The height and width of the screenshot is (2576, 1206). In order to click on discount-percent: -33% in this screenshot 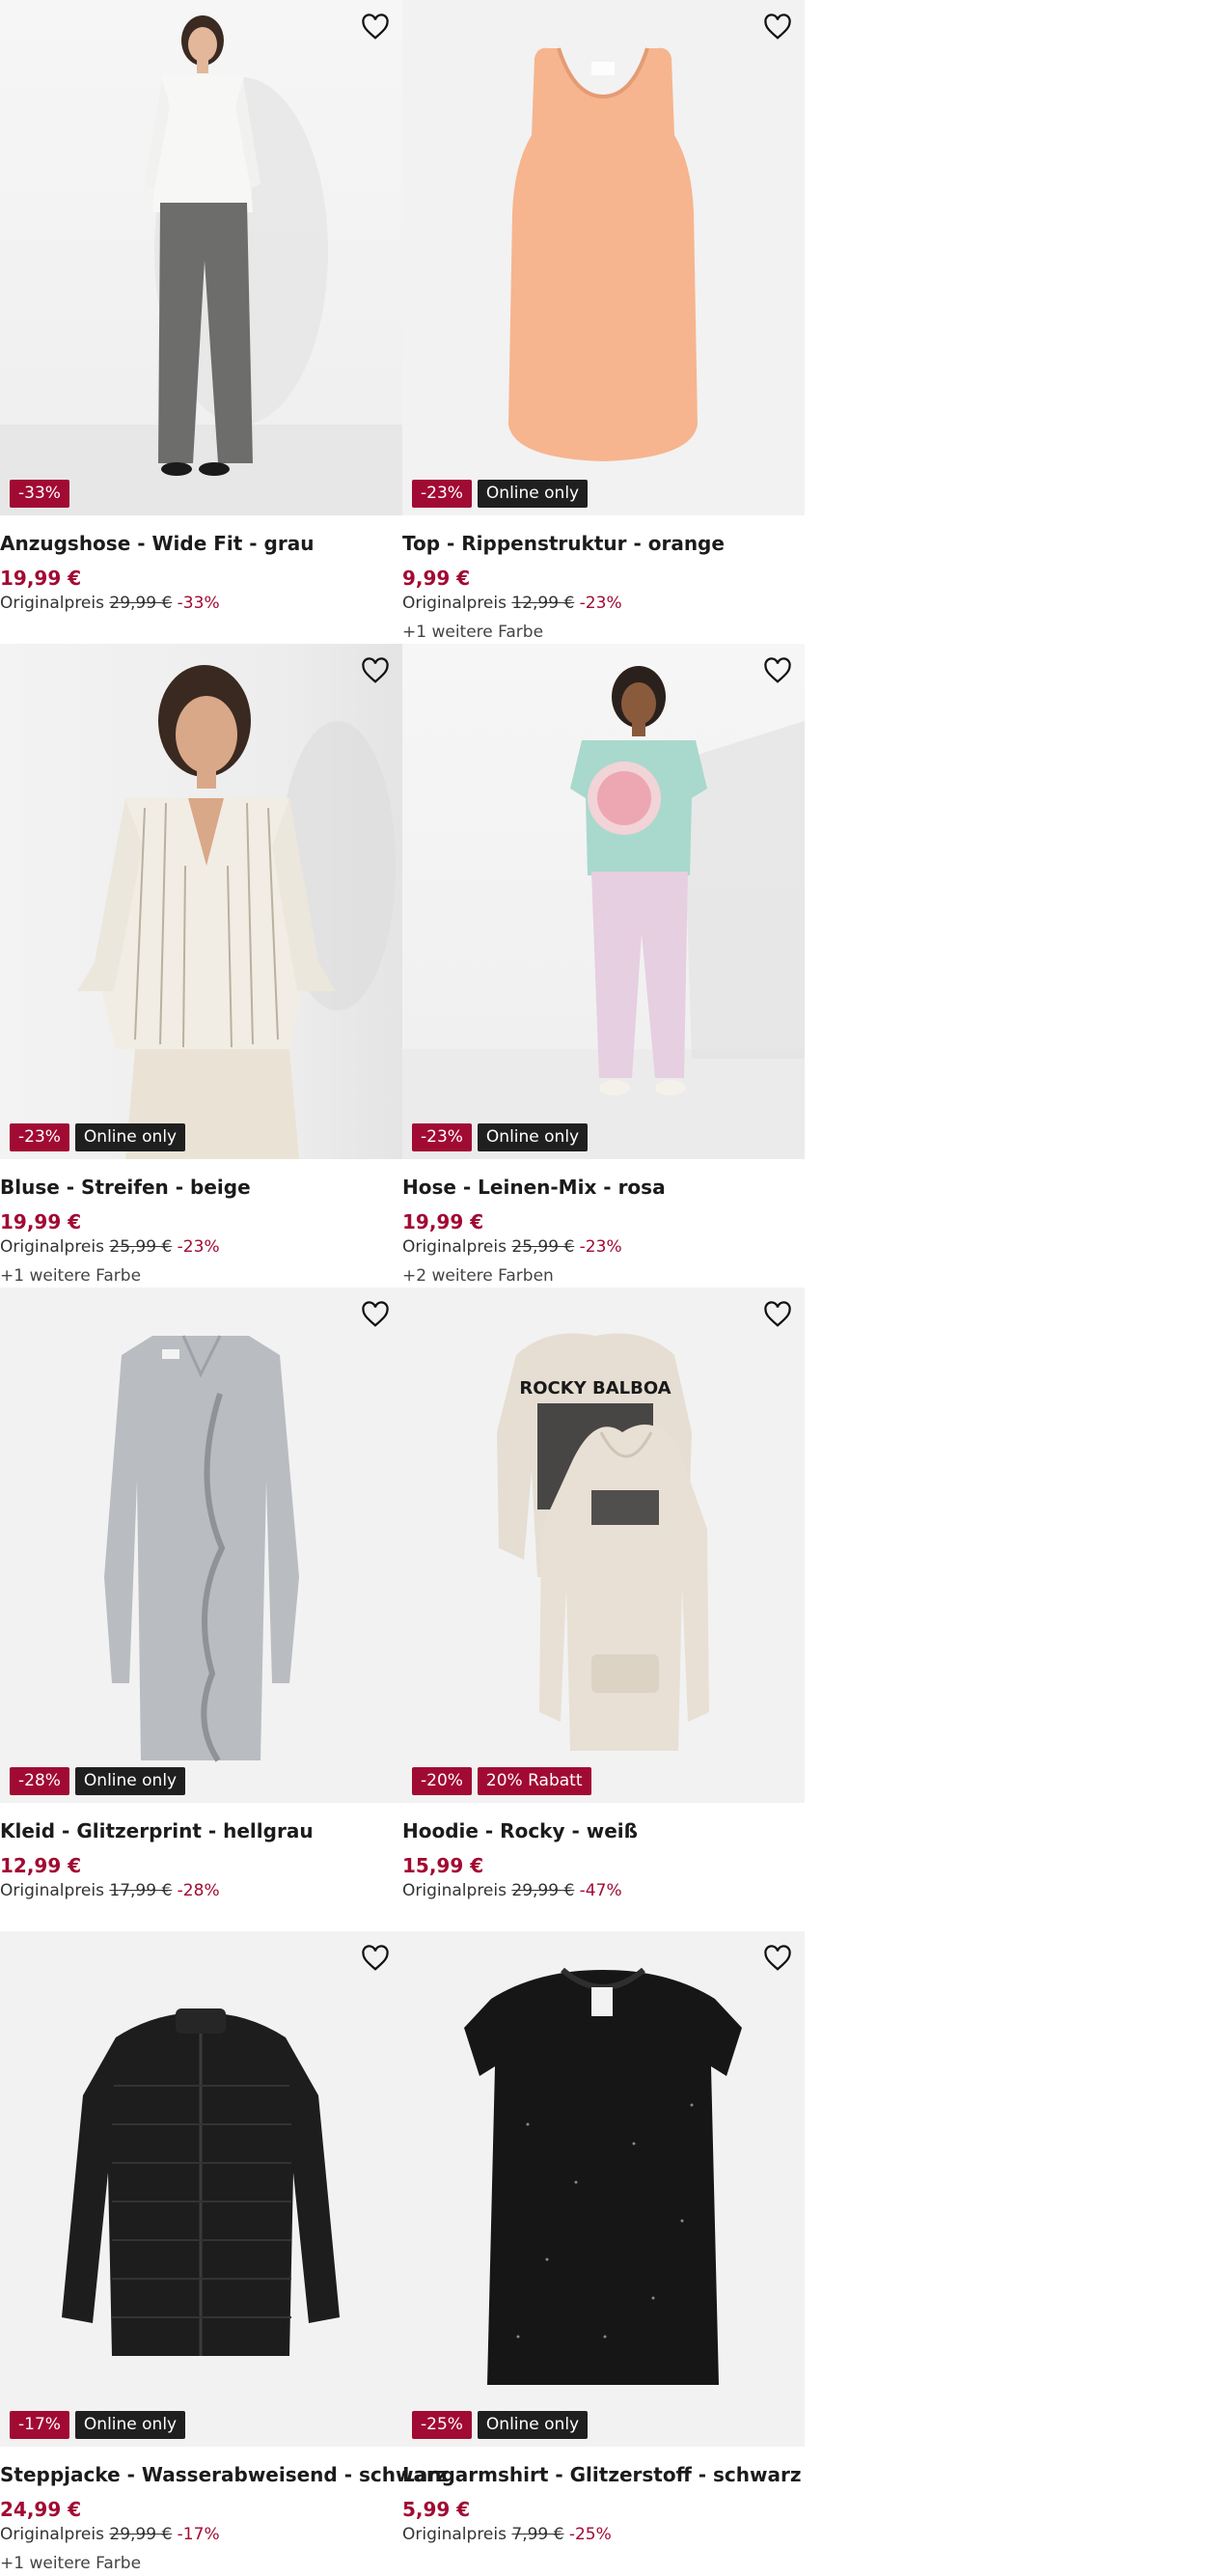, I will do `click(199, 603)`.